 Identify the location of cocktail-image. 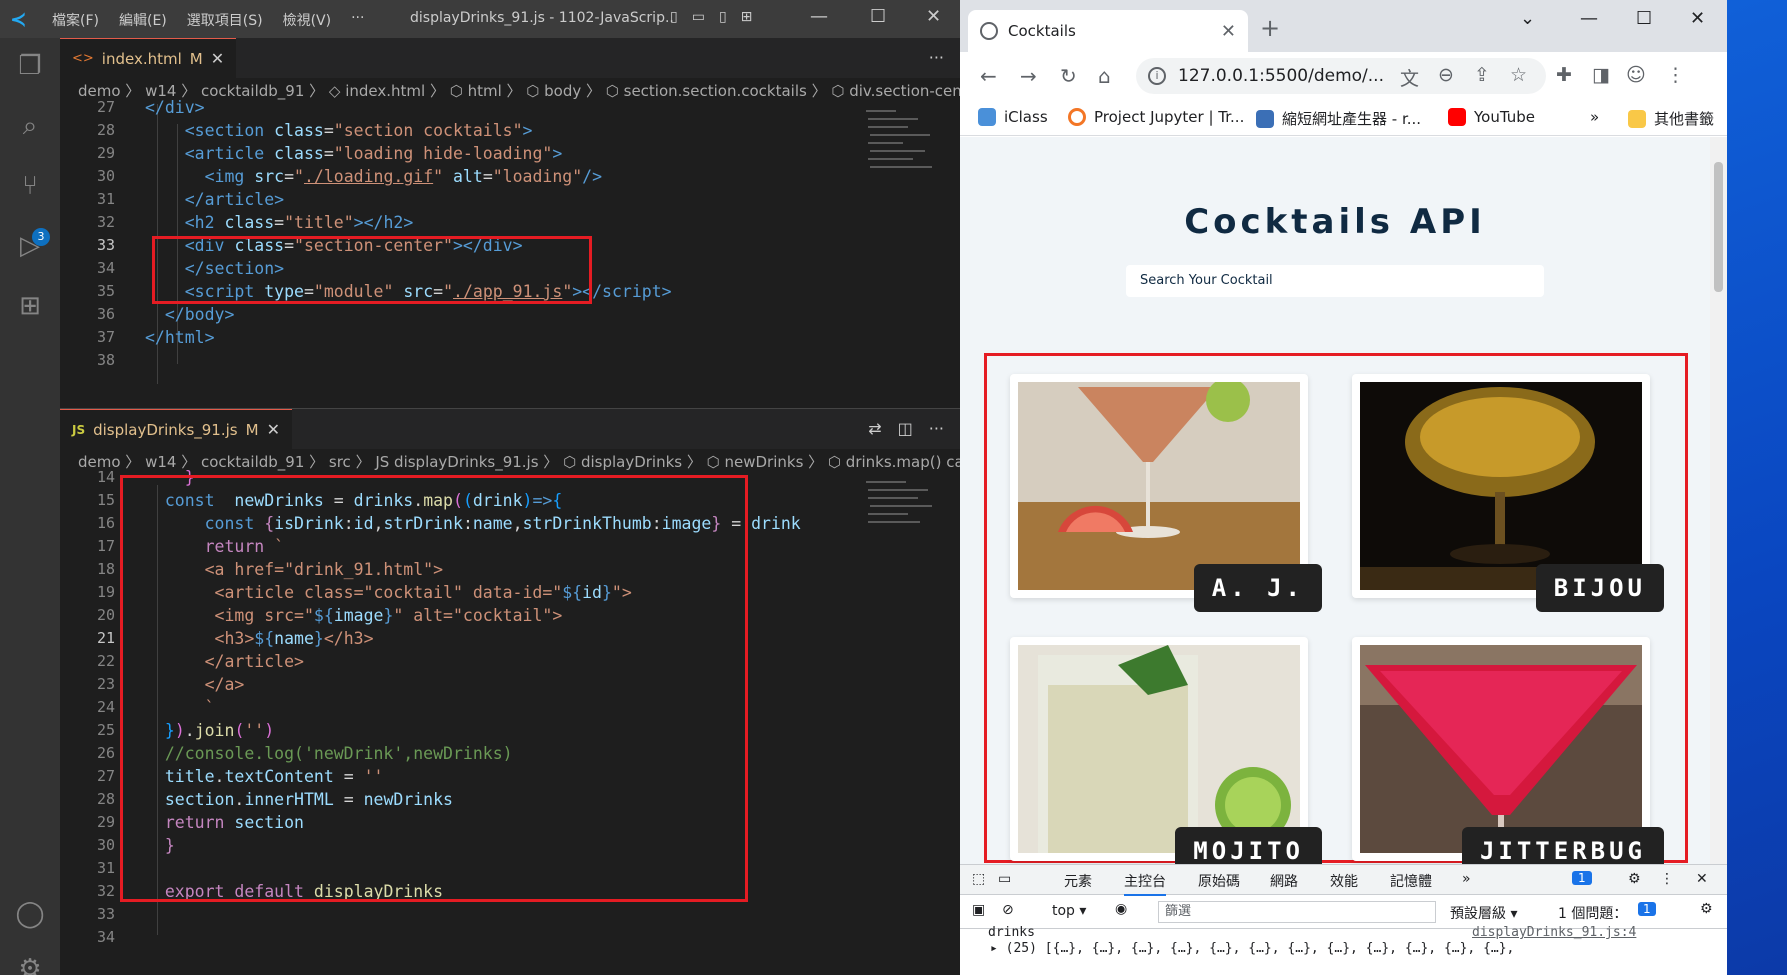
(1159, 749).